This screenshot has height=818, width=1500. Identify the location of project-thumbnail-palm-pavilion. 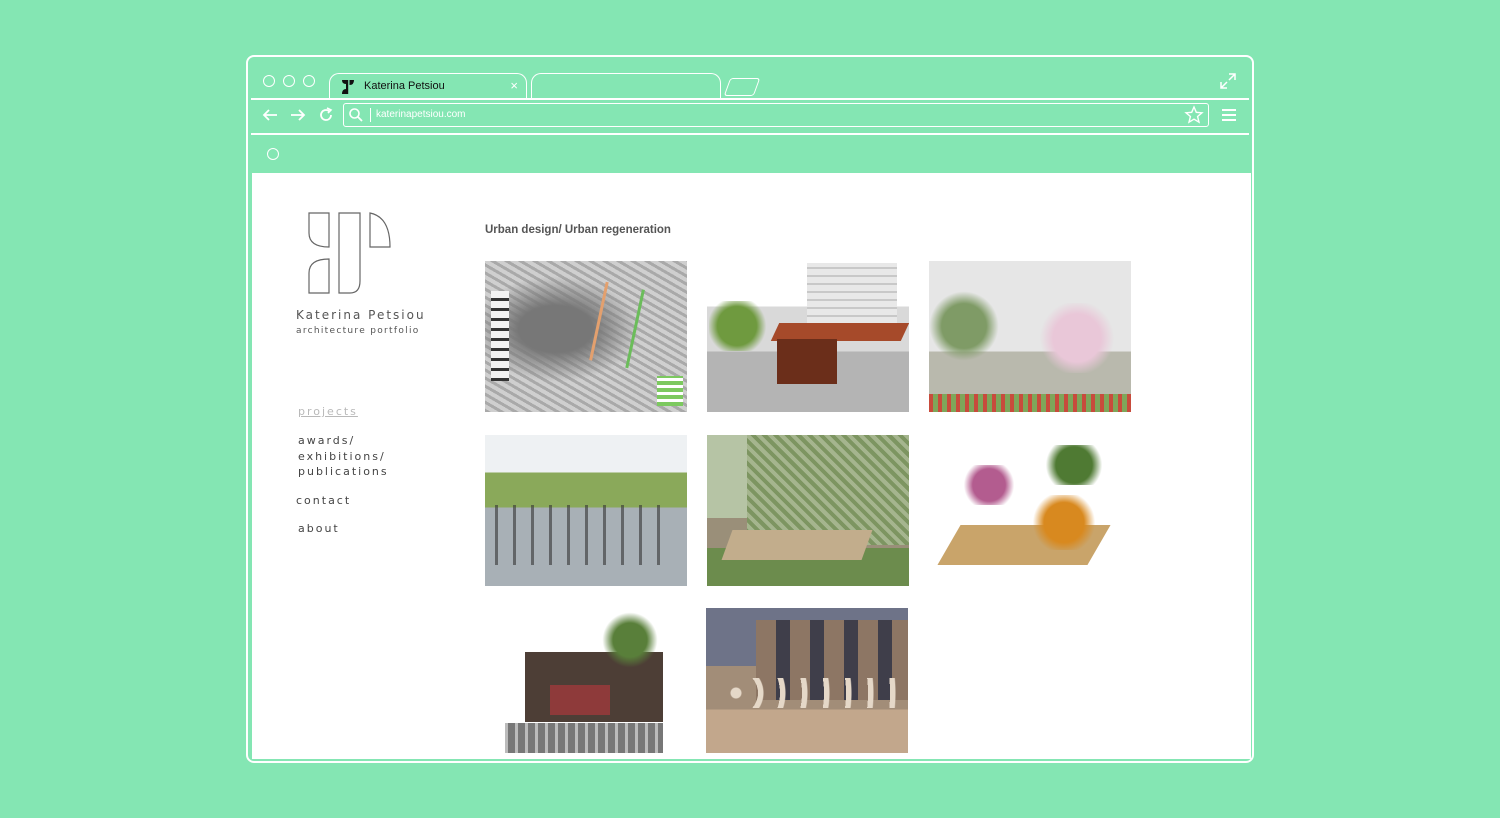
(584, 681).